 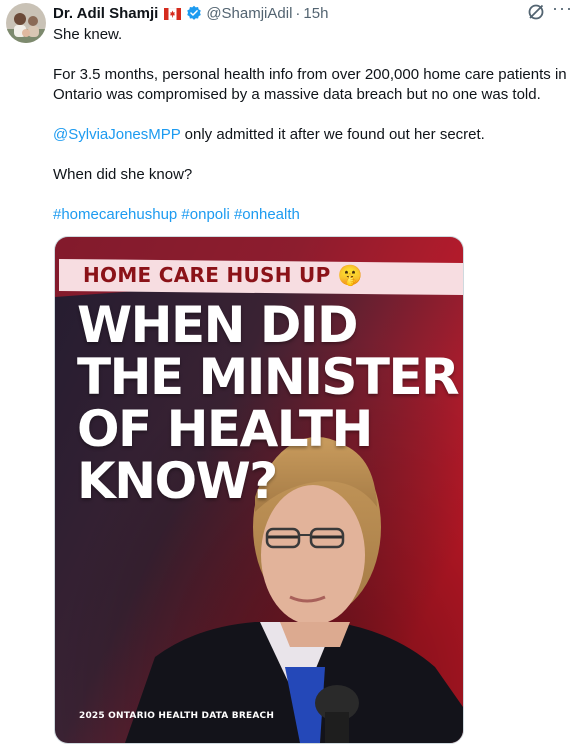 What do you see at coordinates (88, 34) in the screenshot?
I see `tweet-paragraph: She knew.` at bounding box center [88, 34].